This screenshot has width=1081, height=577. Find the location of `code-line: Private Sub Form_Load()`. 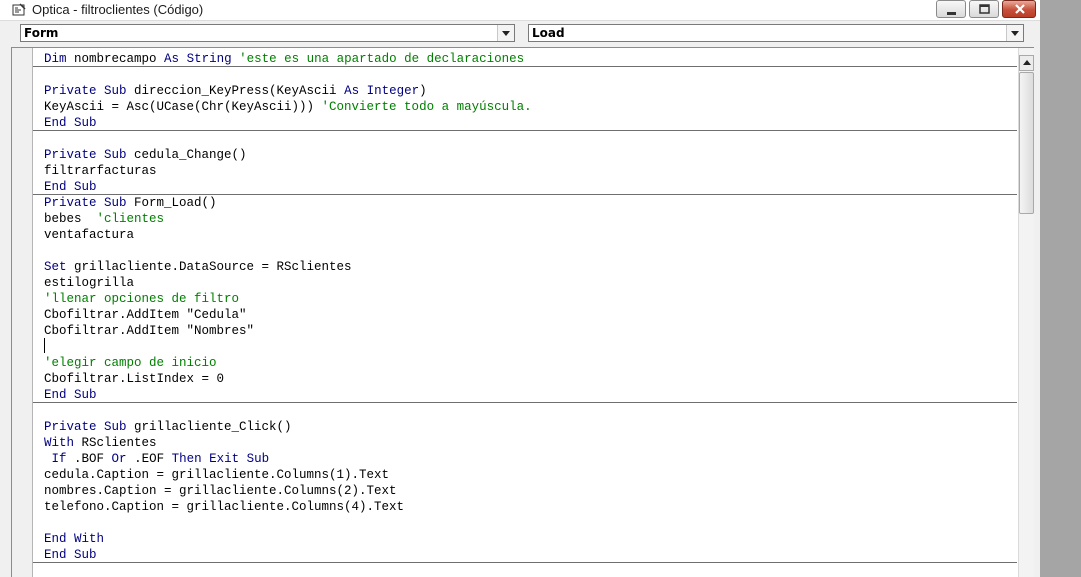

code-line: Private Sub Form_Load() is located at coordinates (288, 203).